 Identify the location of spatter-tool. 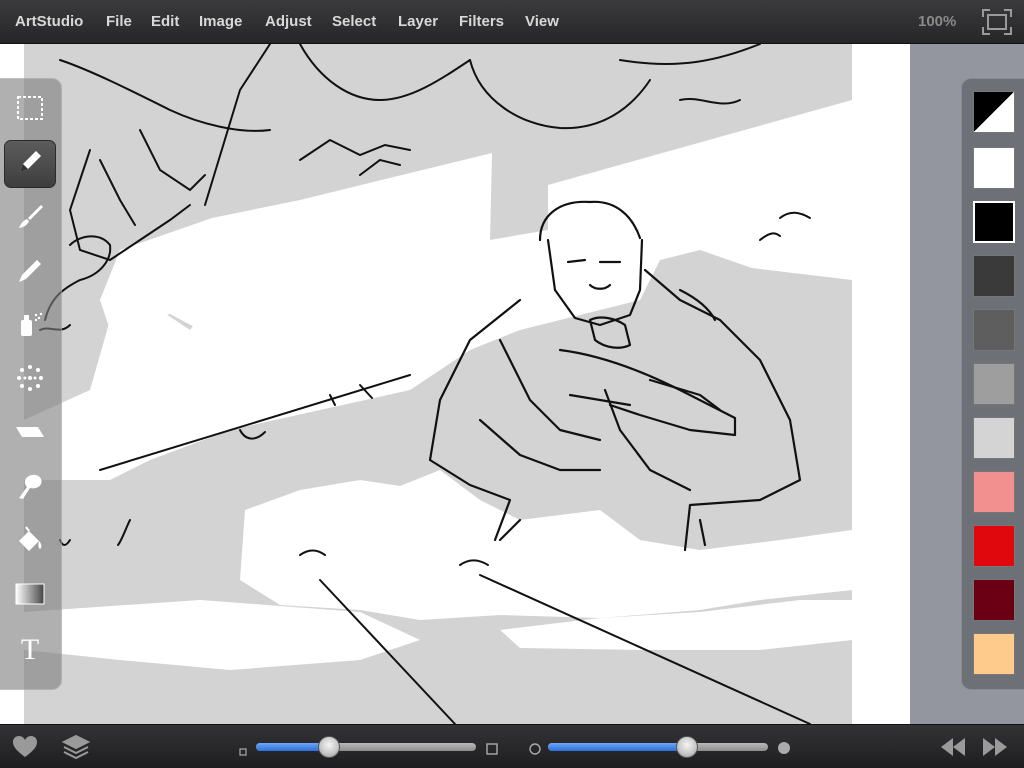
(30, 380).